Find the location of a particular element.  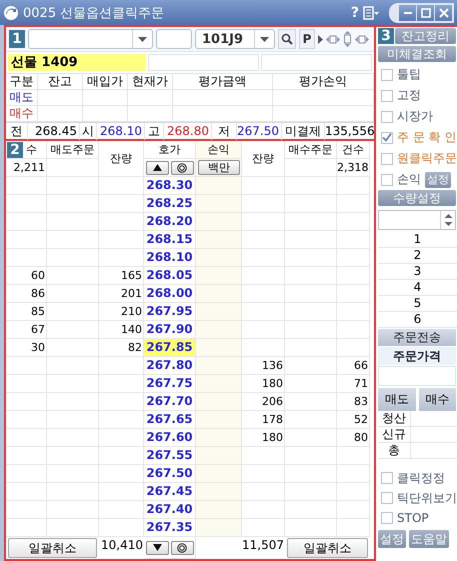

menu-icon is located at coordinates (371, 13).